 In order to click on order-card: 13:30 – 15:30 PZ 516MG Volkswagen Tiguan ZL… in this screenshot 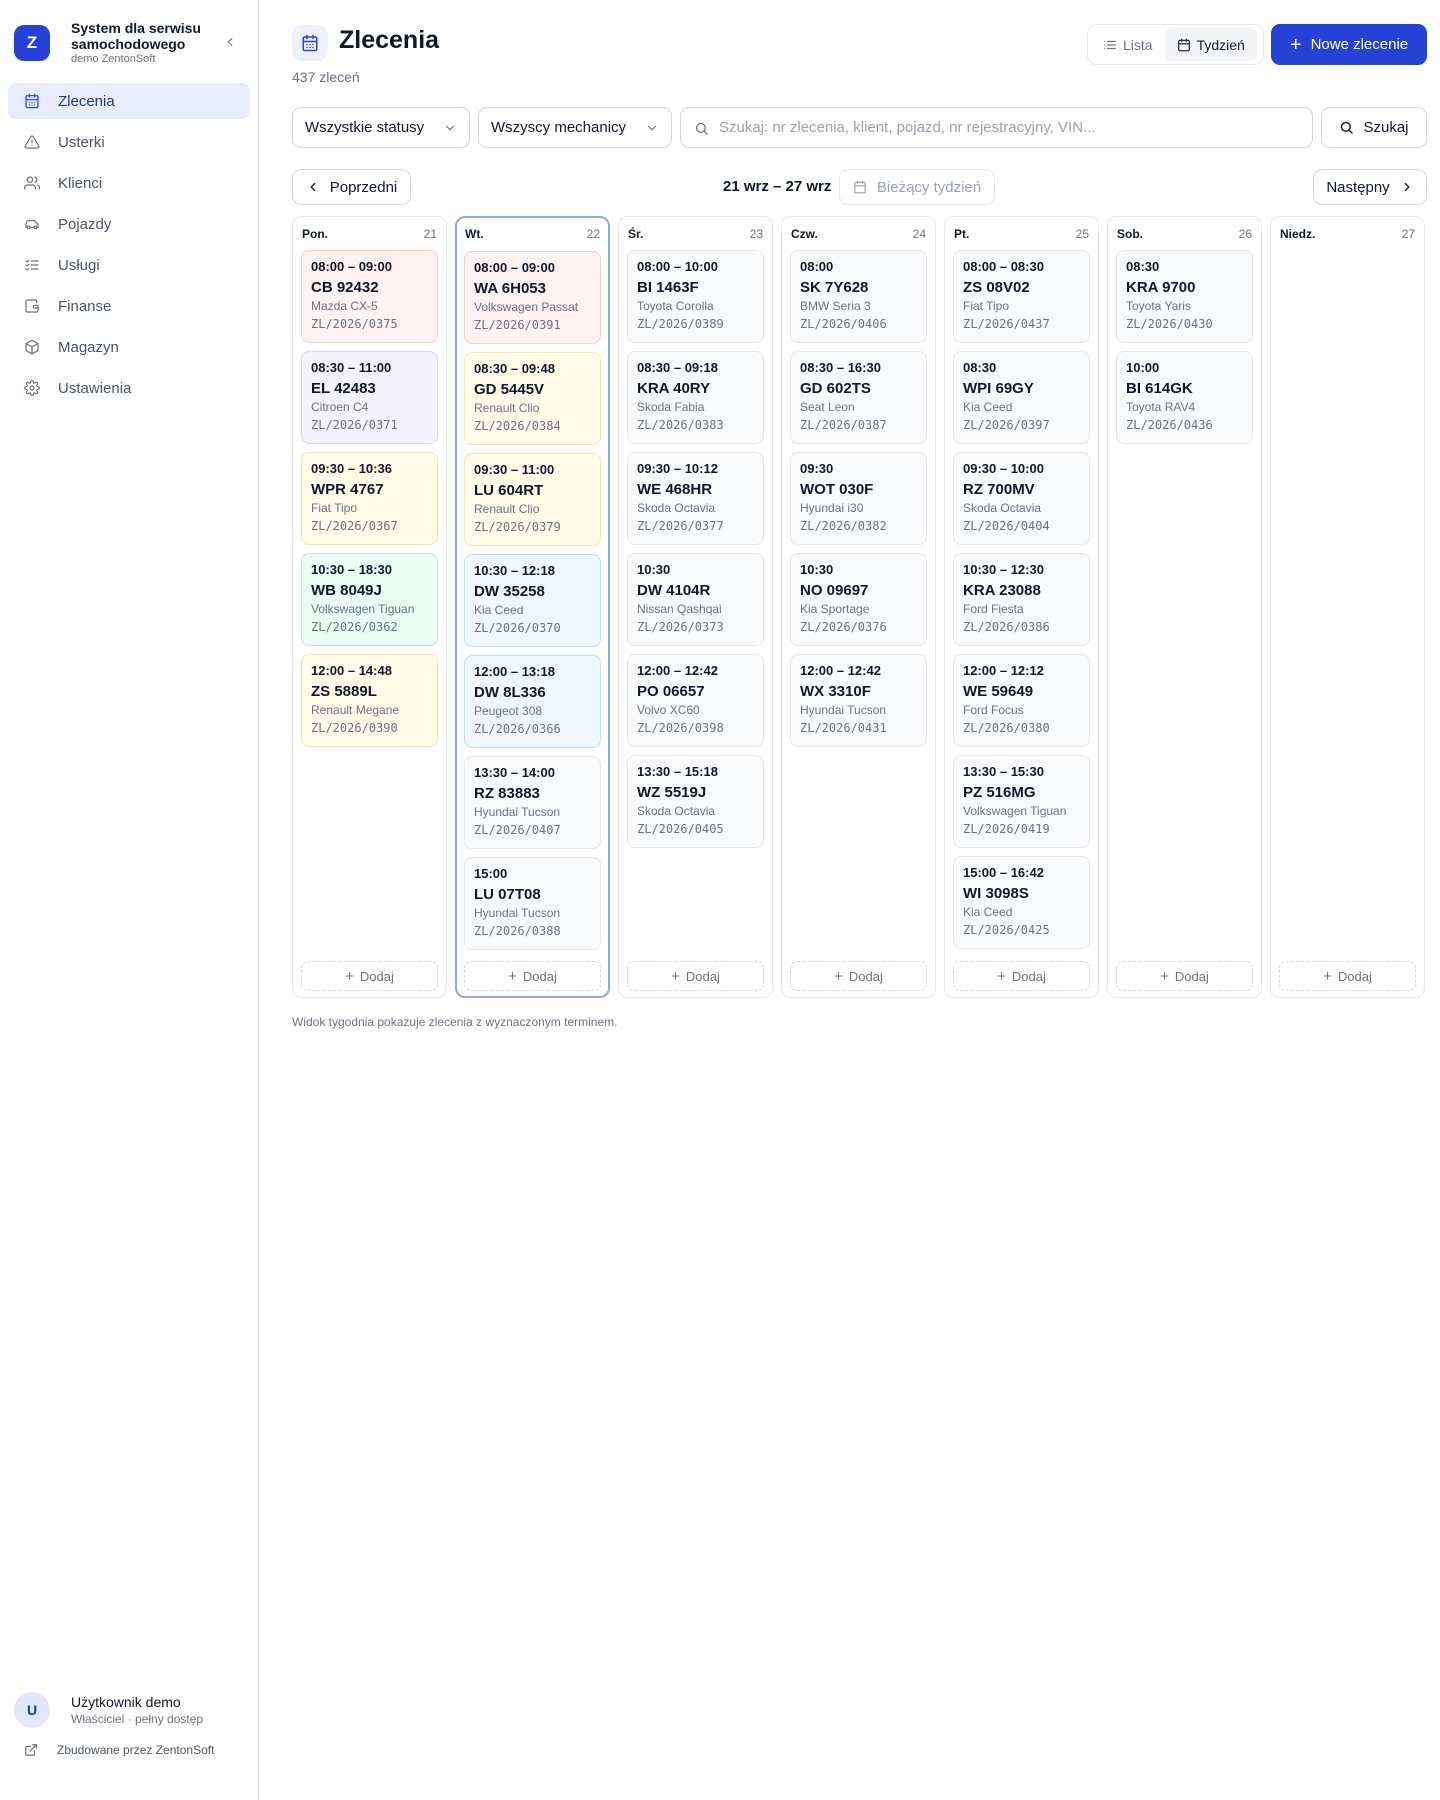, I will do `click(1021, 801)`.